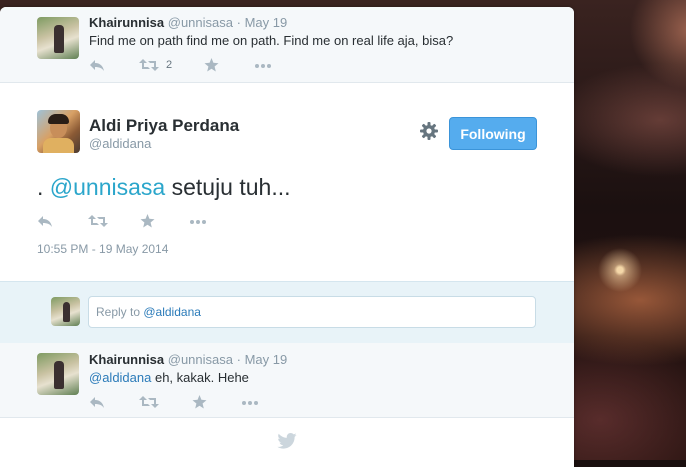  What do you see at coordinates (102, 249) in the screenshot?
I see `tweet-timestamp: 10:55 PM - 19 May 2014` at bounding box center [102, 249].